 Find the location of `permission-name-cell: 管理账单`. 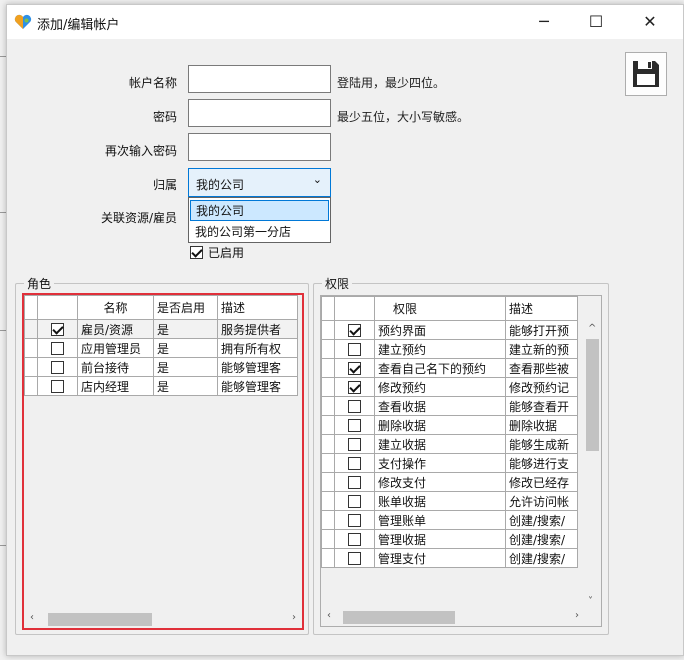

permission-name-cell: 管理账单 is located at coordinates (440, 520).